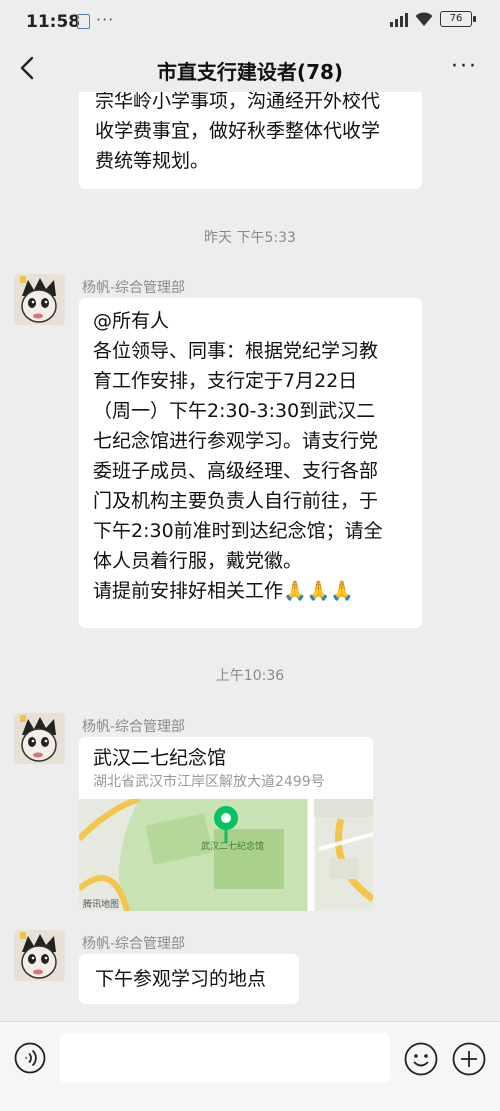 This screenshot has width=500, height=1111. Describe the element at coordinates (236, 351) in the screenshot. I see `message-line: 各位领导、同事：根据党纪学习教` at that location.